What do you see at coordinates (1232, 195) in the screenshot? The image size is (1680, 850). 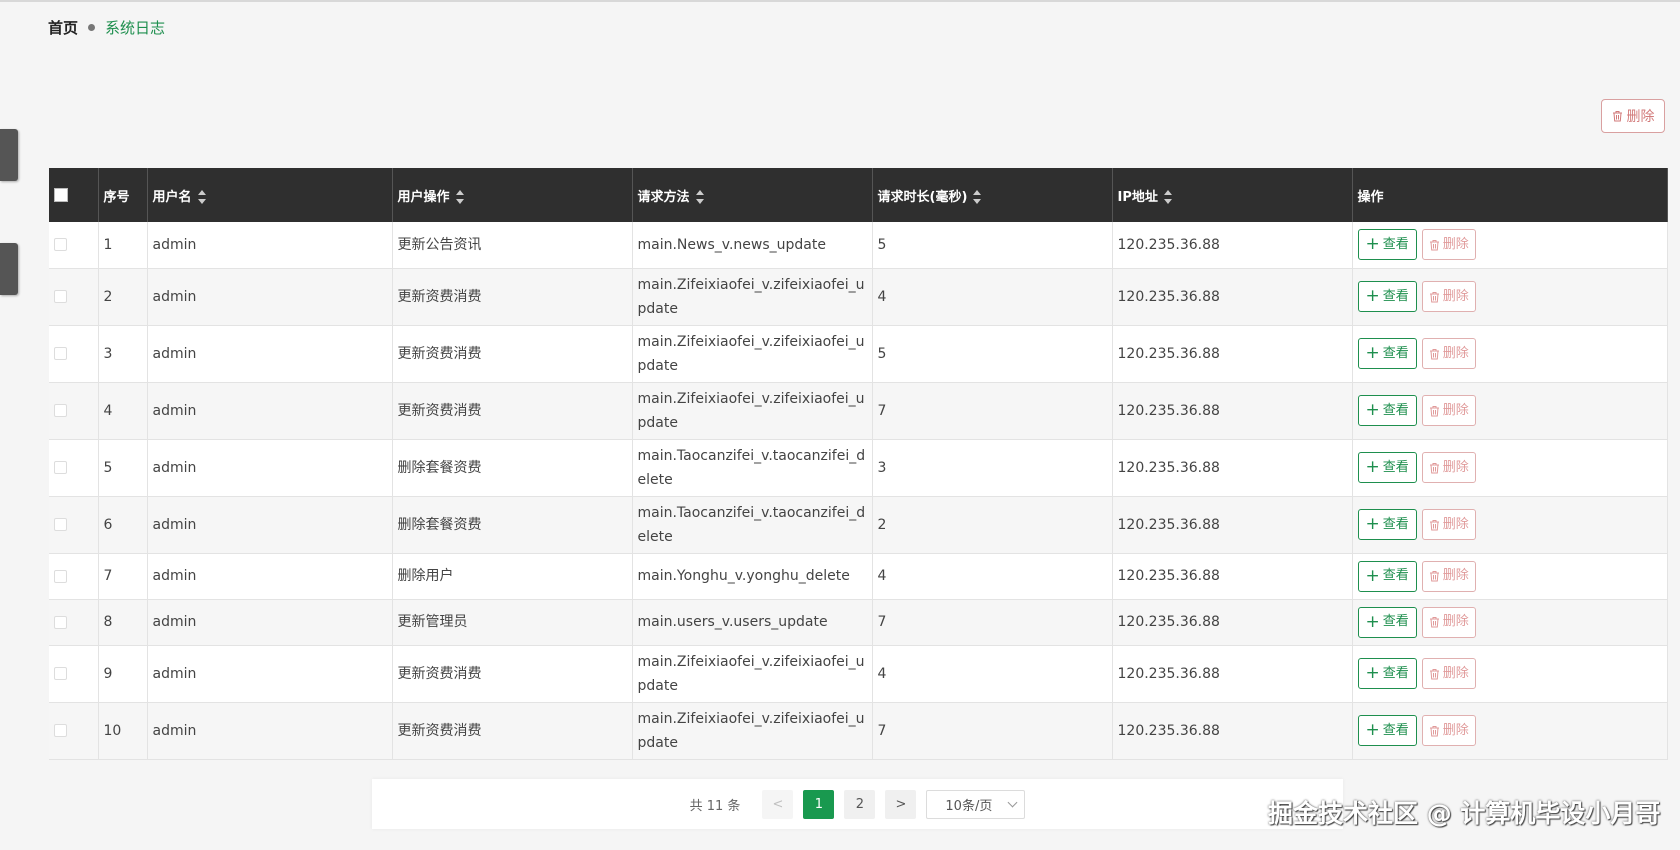 I see `header-ip: IP地址` at bounding box center [1232, 195].